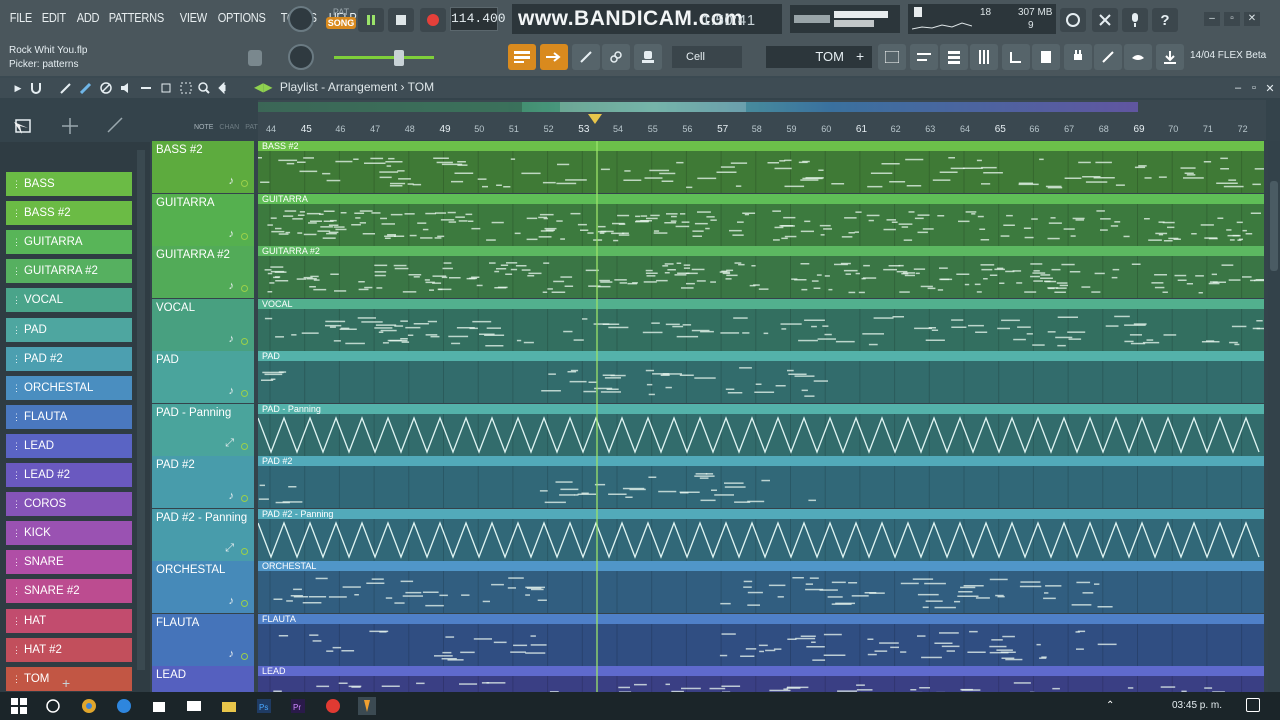  I want to click on menu-add: ADD, so click(88, 17).